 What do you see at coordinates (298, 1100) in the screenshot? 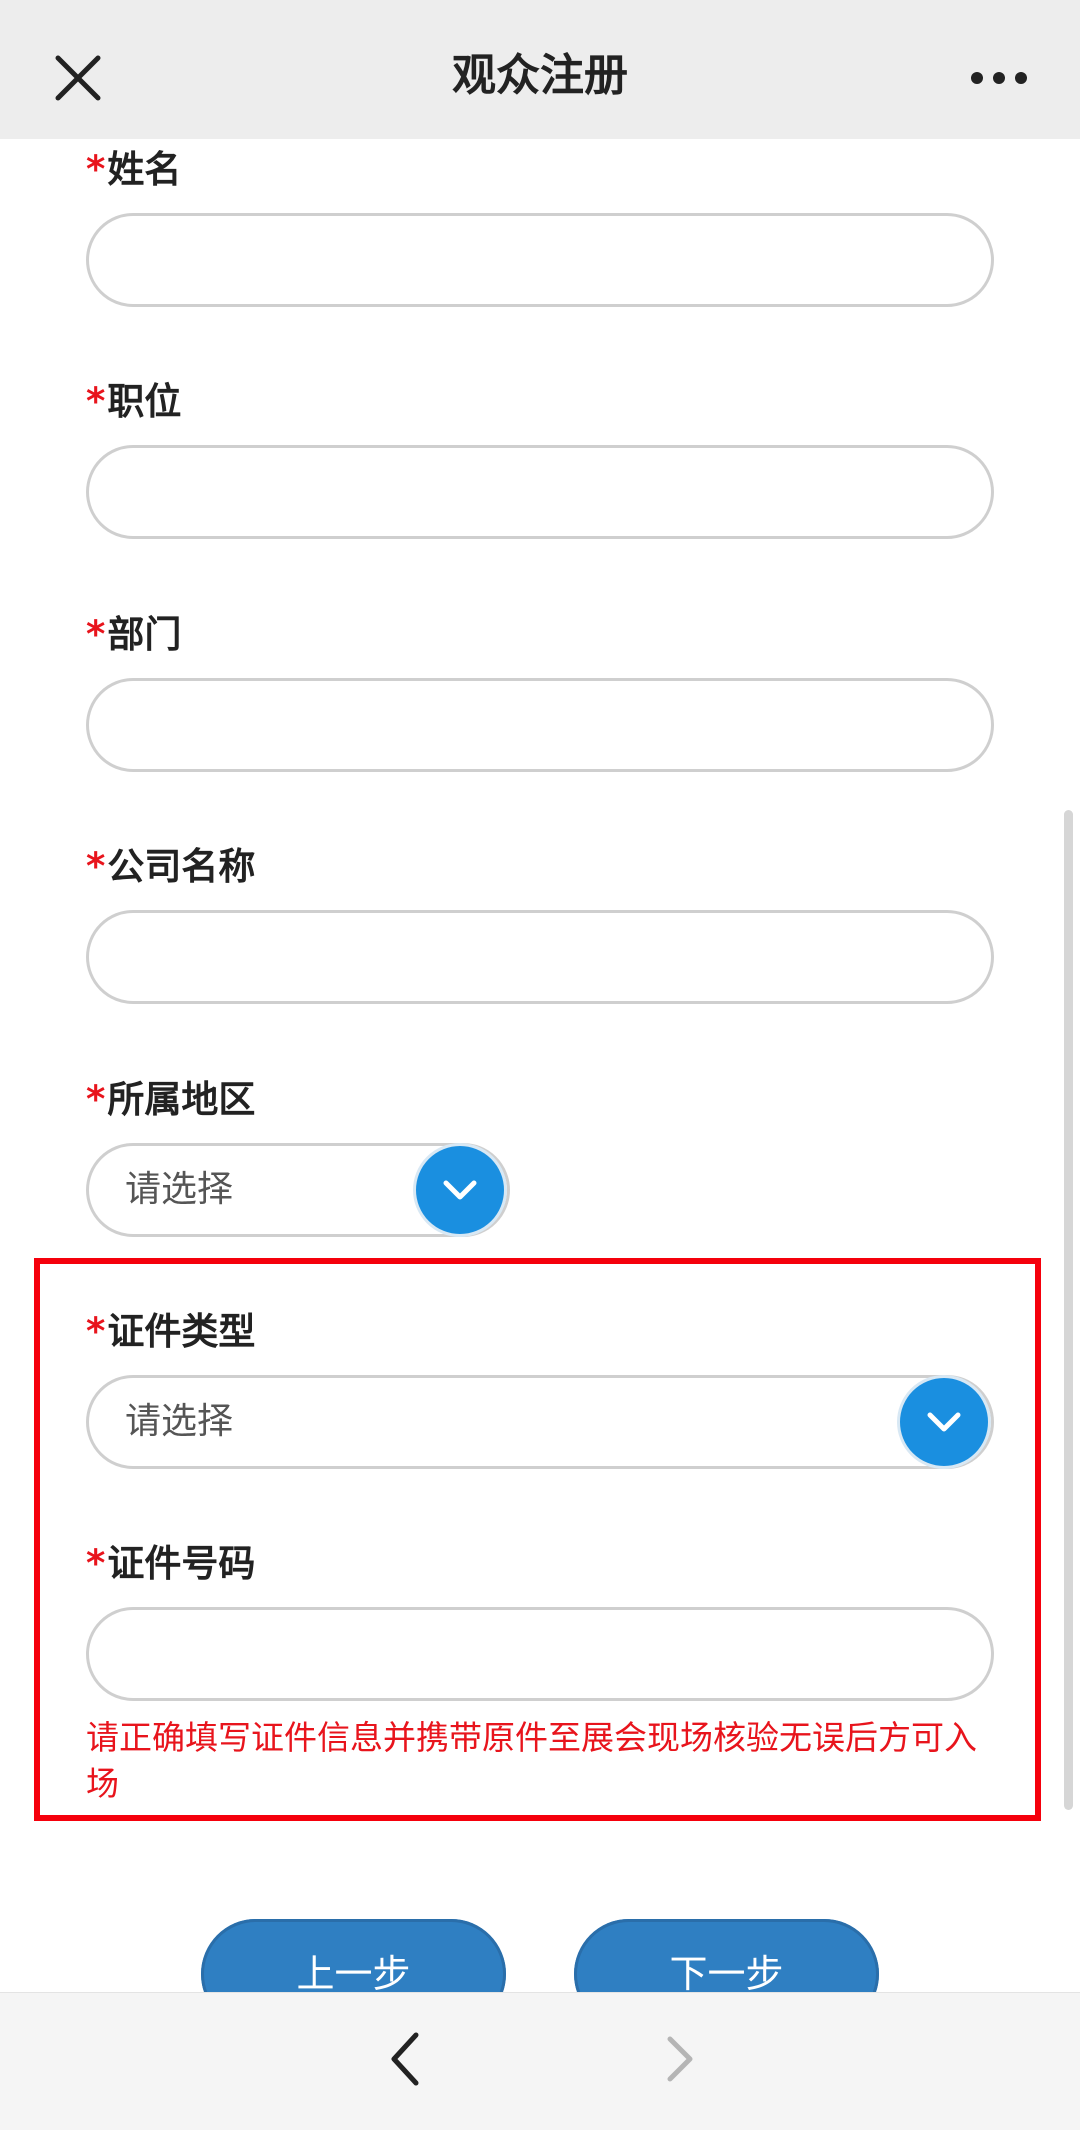
I see `field-label: *所属地区` at bounding box center [298, 1100].